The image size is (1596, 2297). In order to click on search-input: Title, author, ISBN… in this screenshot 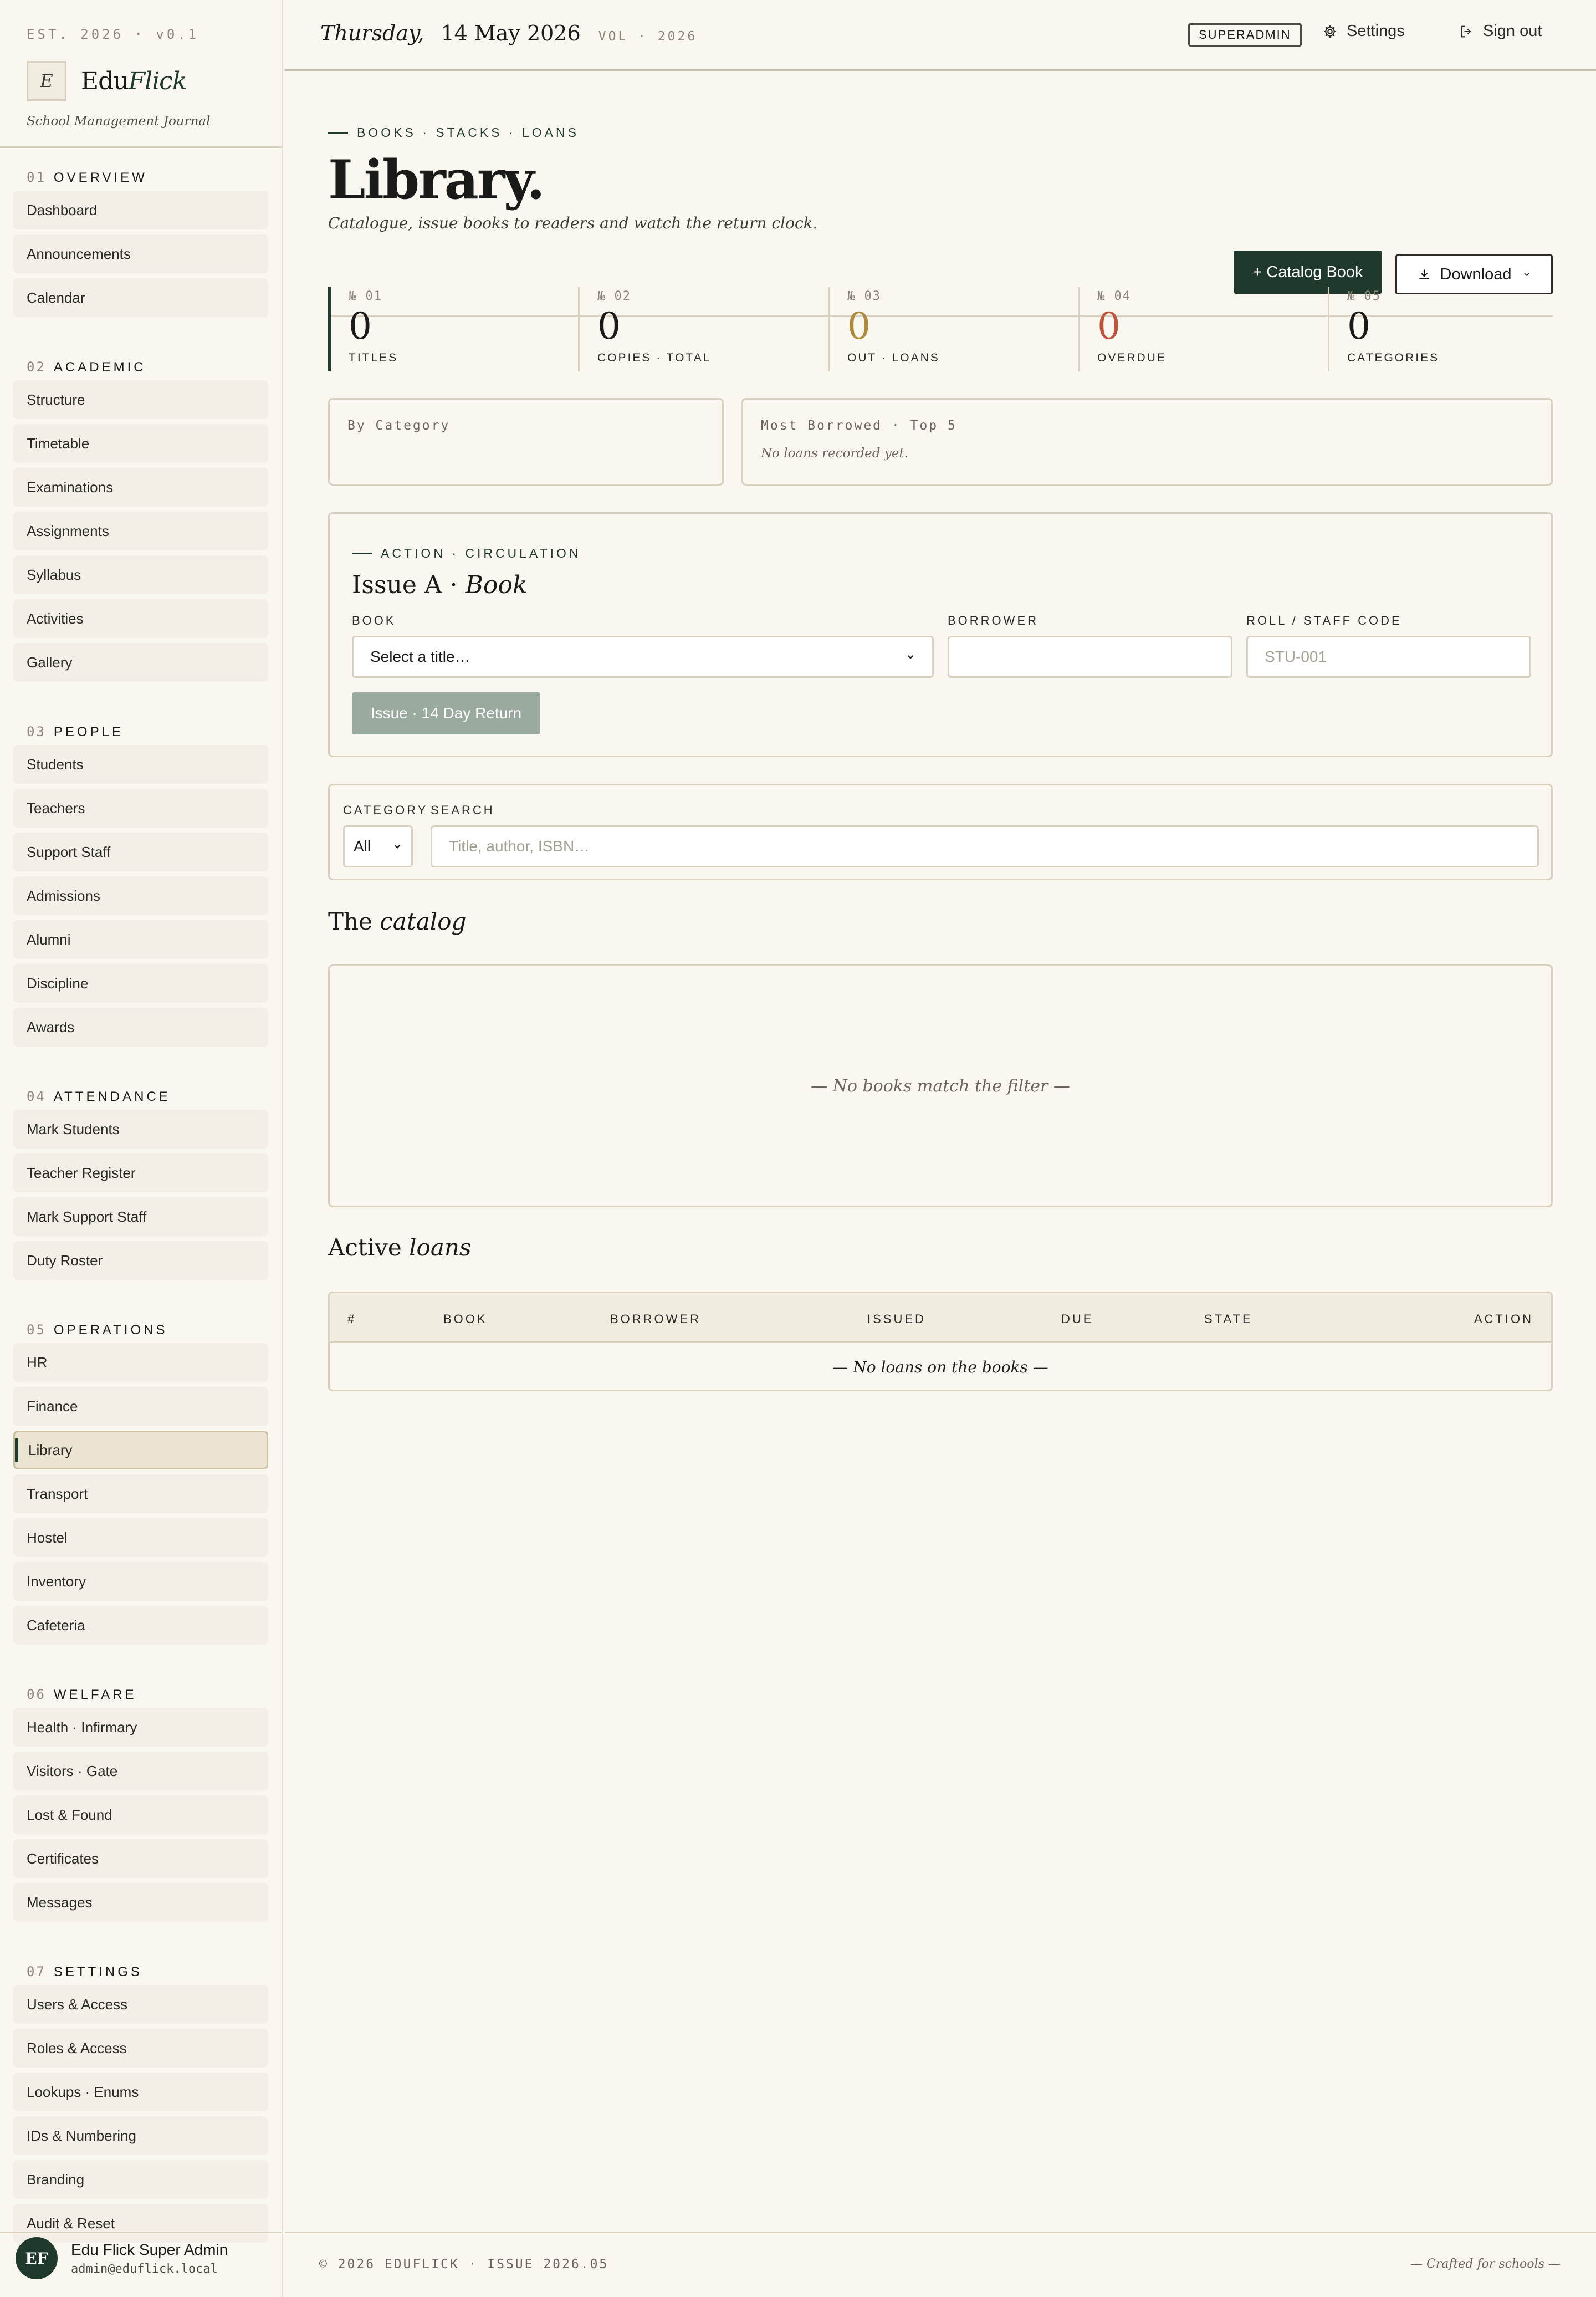, I will do `click(985, 846)`.